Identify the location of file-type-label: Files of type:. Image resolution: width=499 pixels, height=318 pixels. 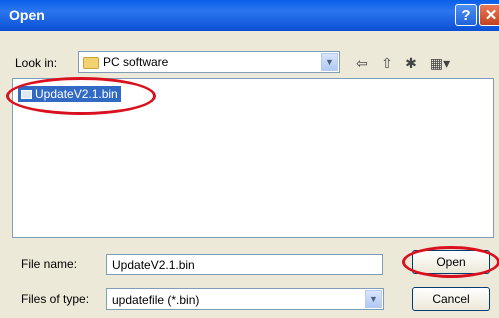
(55, 299).